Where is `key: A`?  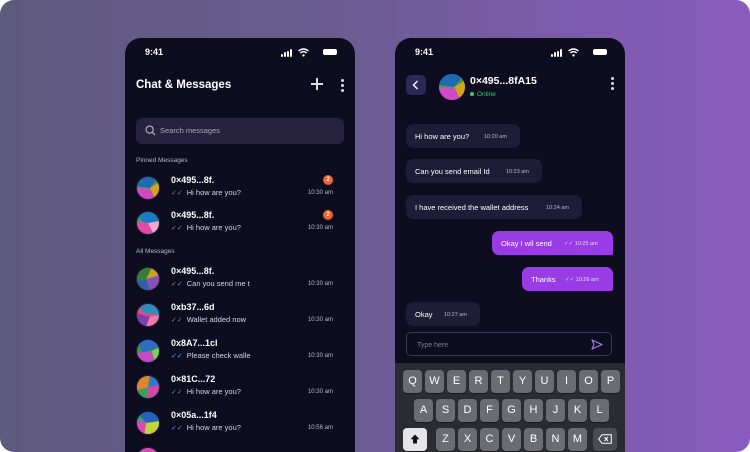
key: A is located at coordinates (423, 410).